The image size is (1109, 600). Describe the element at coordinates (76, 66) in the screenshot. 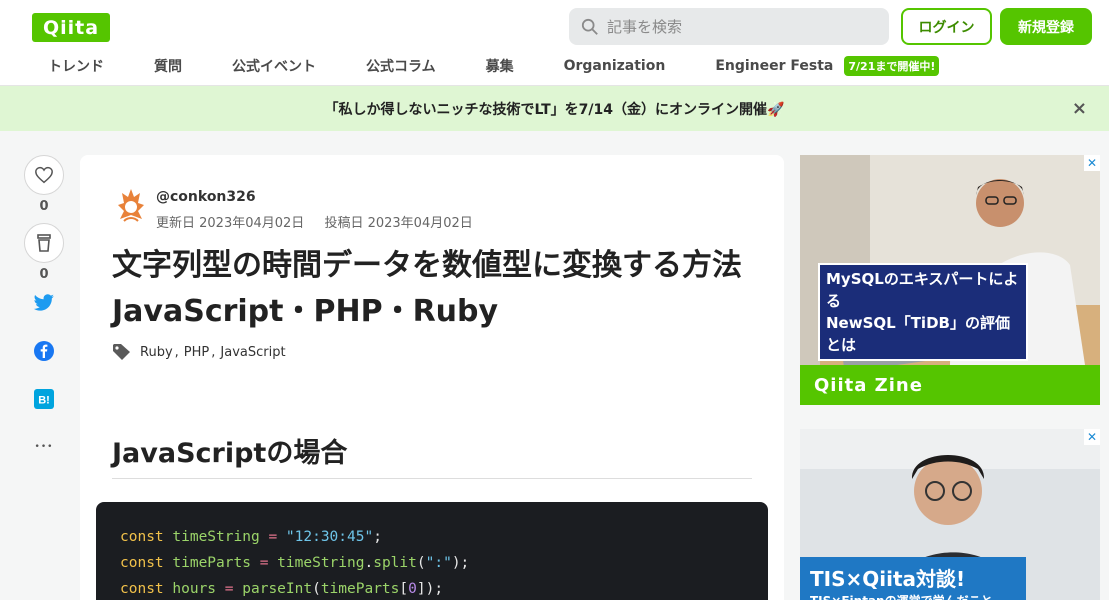

I see `nav-item-trend: トレンド` at that location.